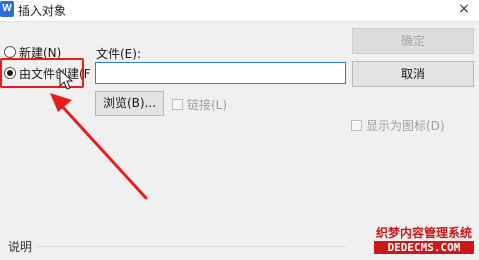 This screenshot has height=260, width=479. What do you see at coordinates (424, 247) in the screenshot?
I see `watermark-bottom-text: DEDECMS.COM` at bounding box center [424, 247].